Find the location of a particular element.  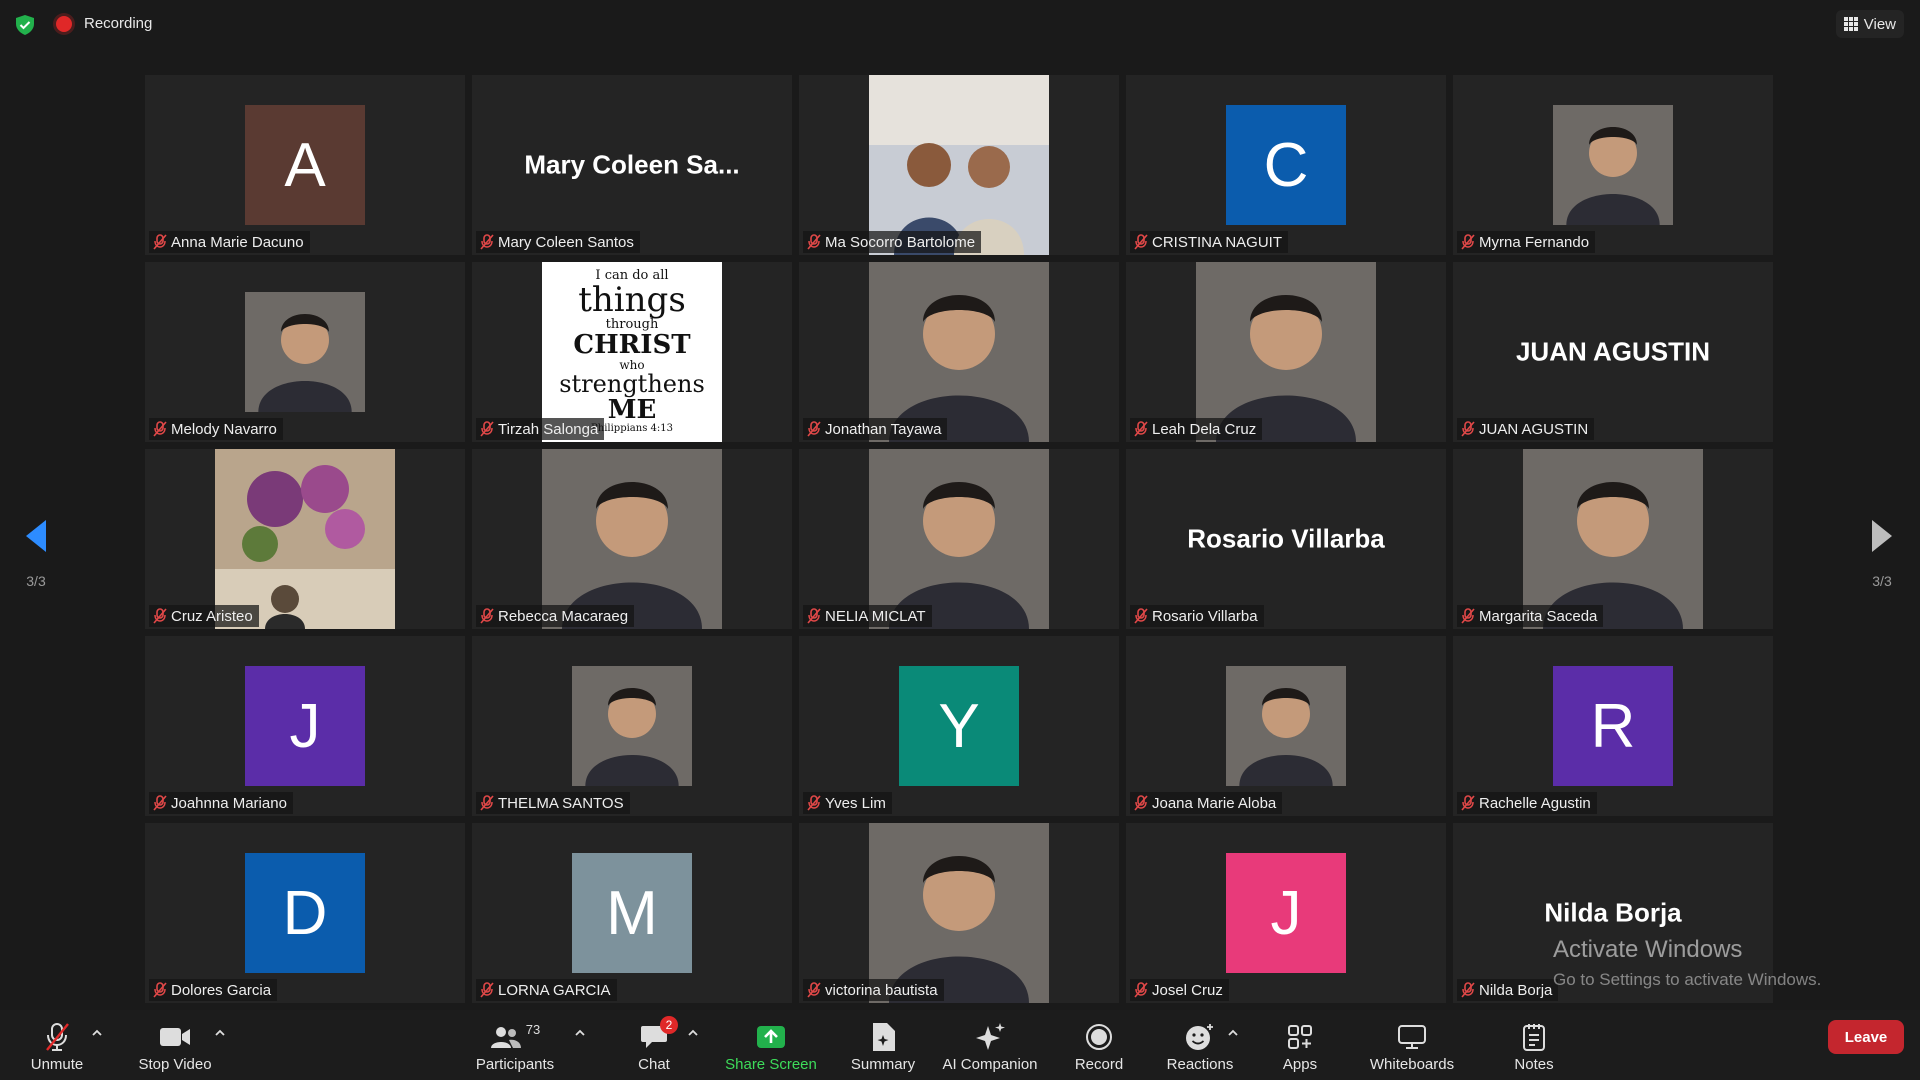

participant-name-label: JUAN AGUSTIN is located at coordinates (1526, 429).